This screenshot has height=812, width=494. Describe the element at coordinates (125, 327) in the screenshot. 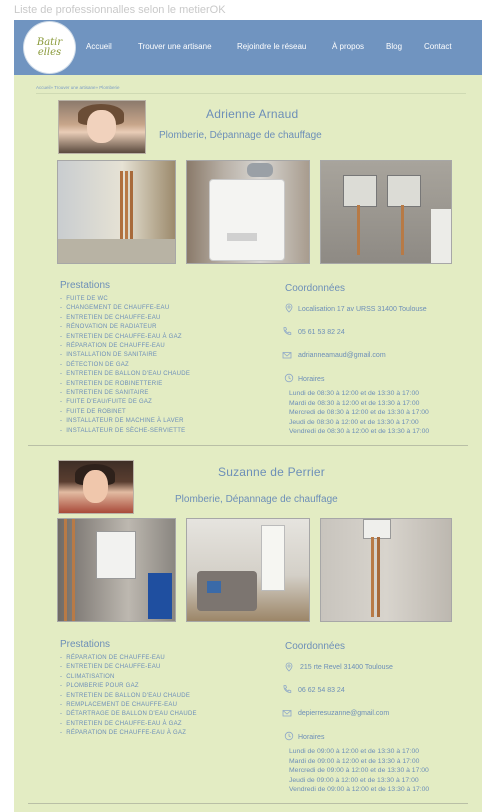

I see `prestation-item: Rénovation de radiateur` at that location.